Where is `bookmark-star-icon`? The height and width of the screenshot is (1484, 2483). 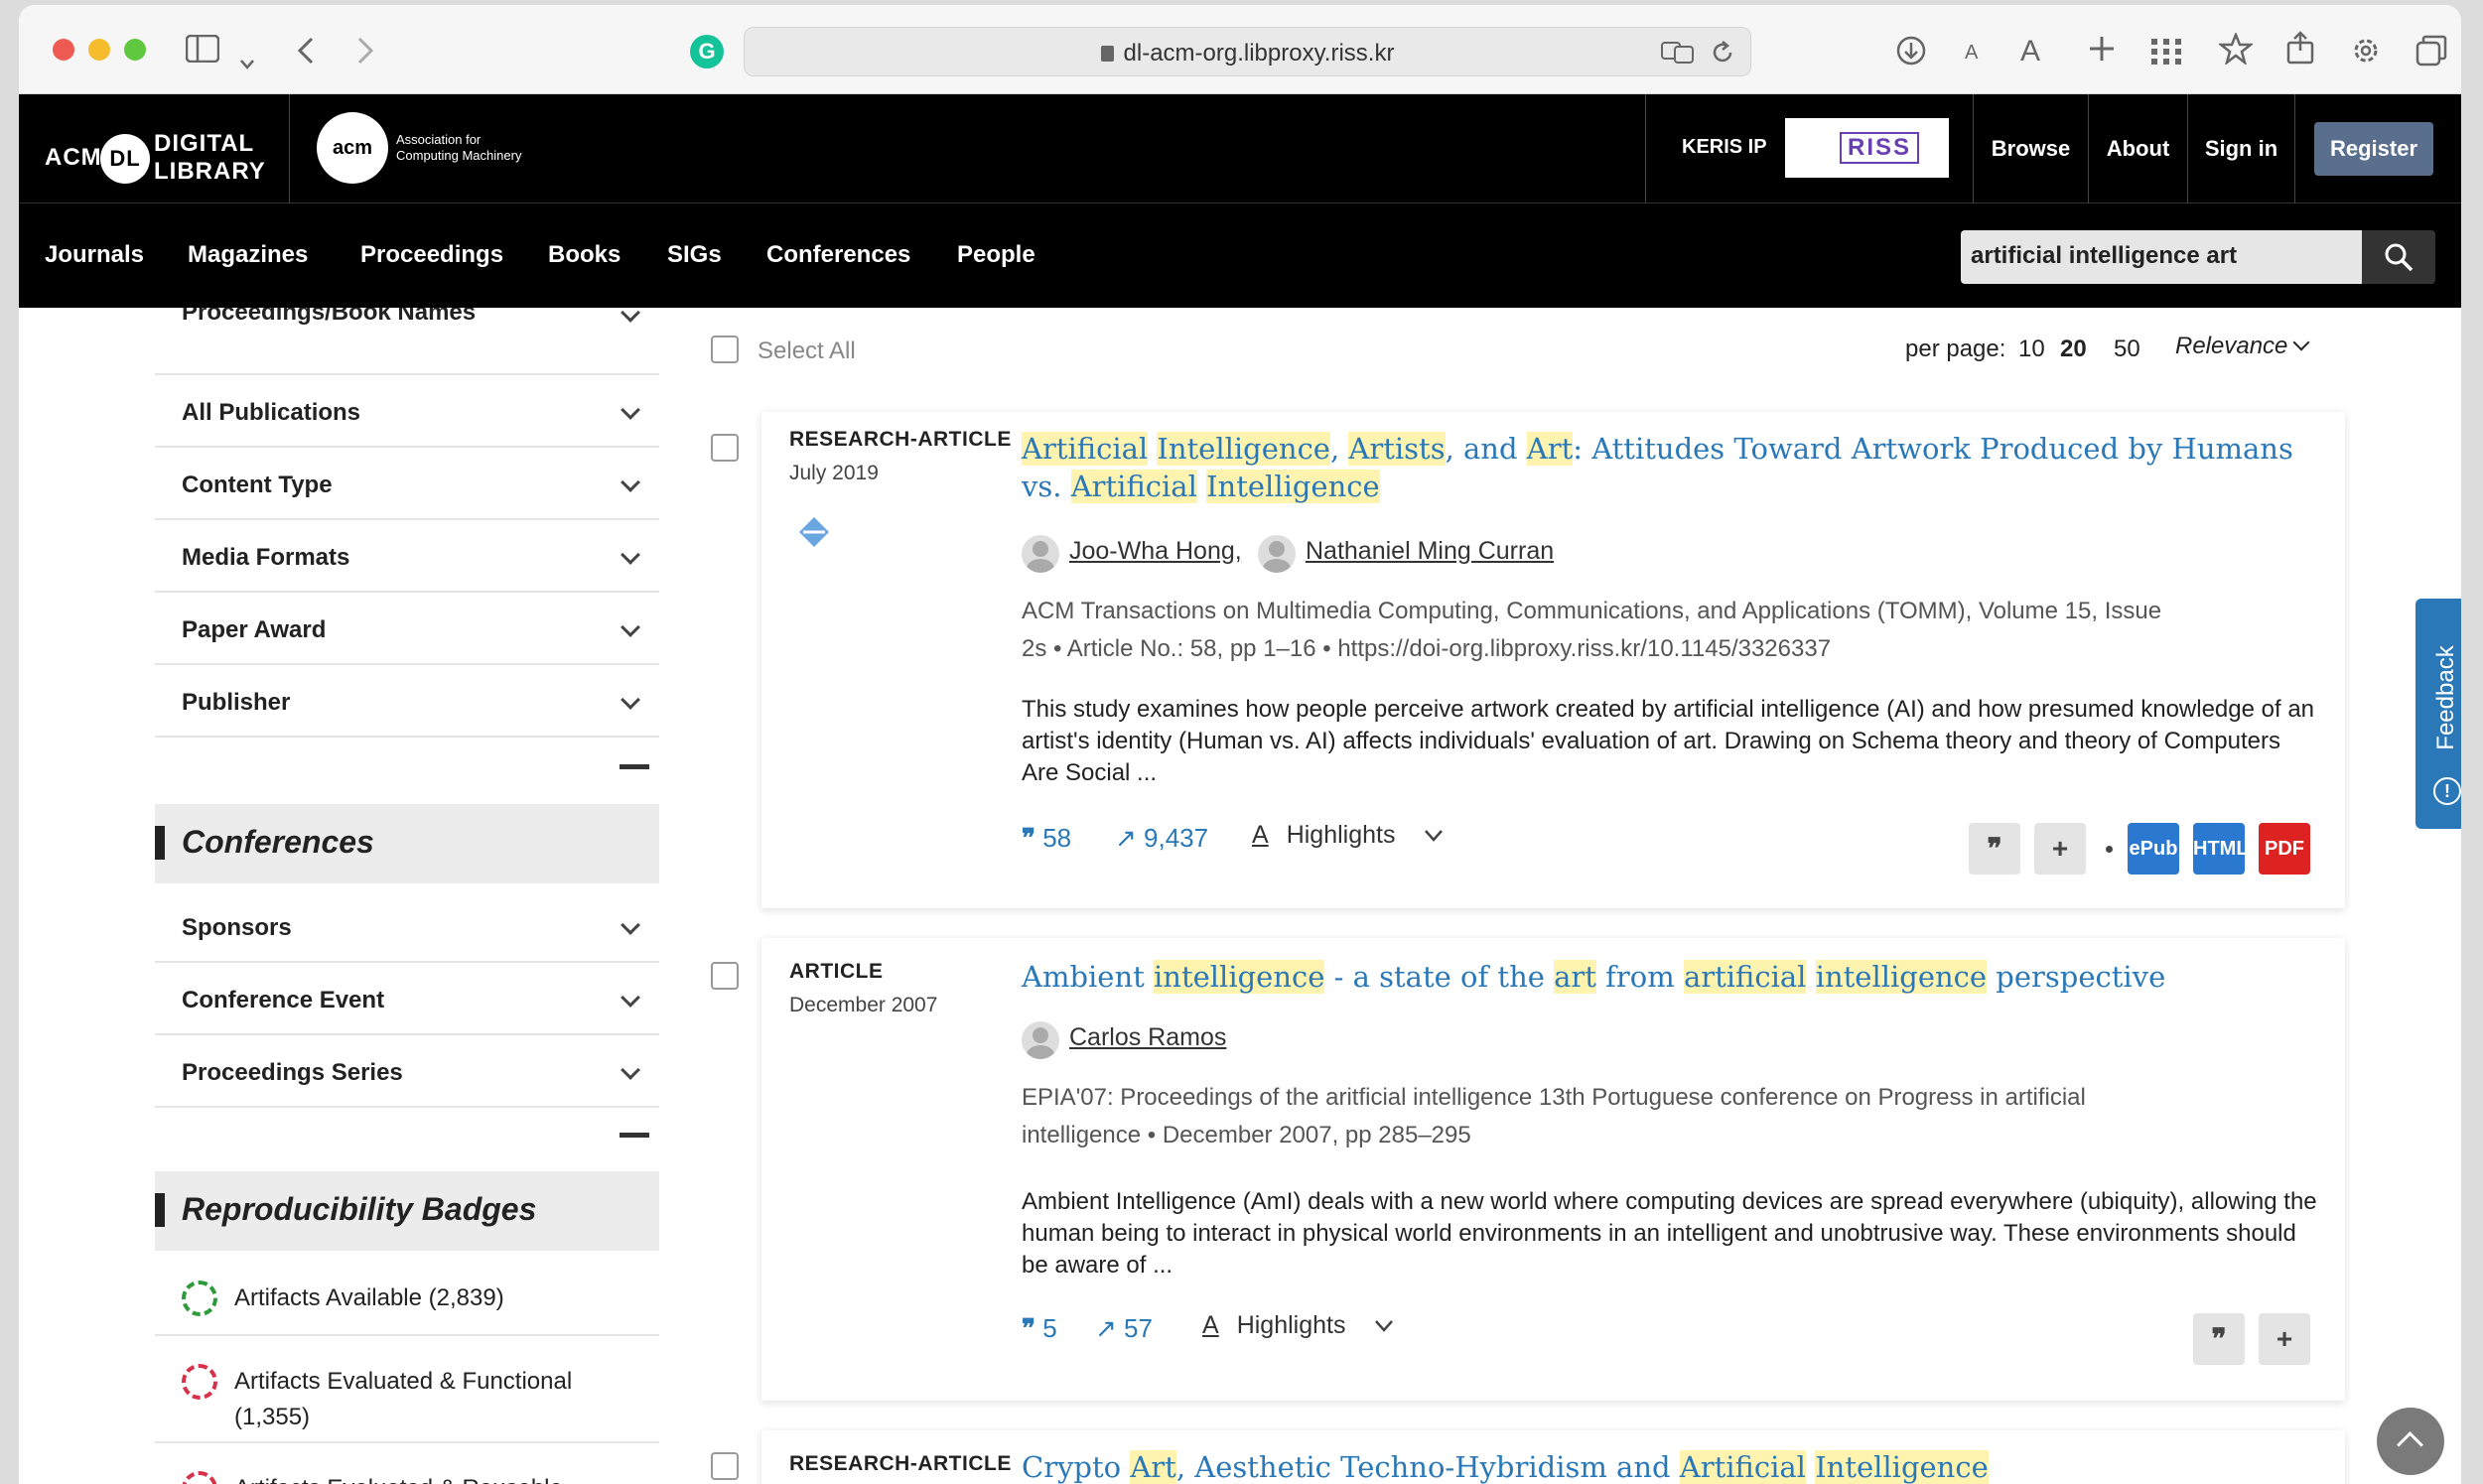 bookmark-star-icon is located at coordinates (2236, 50).